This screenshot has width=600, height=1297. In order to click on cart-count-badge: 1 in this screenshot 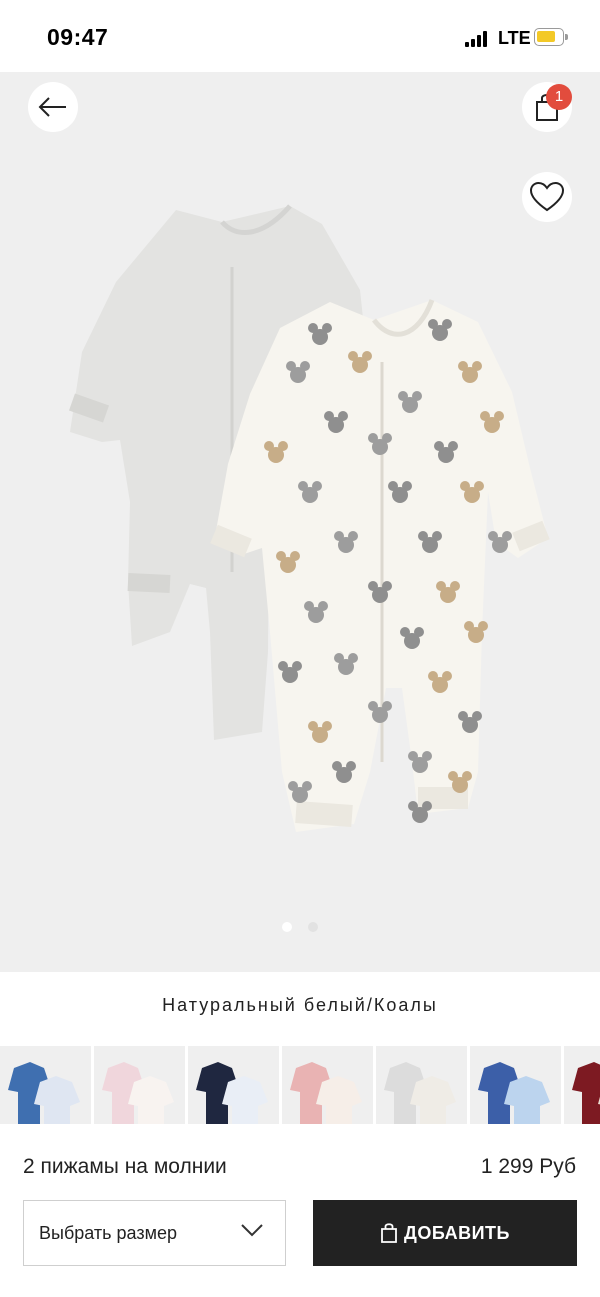, I will do `click(559, 97)`.